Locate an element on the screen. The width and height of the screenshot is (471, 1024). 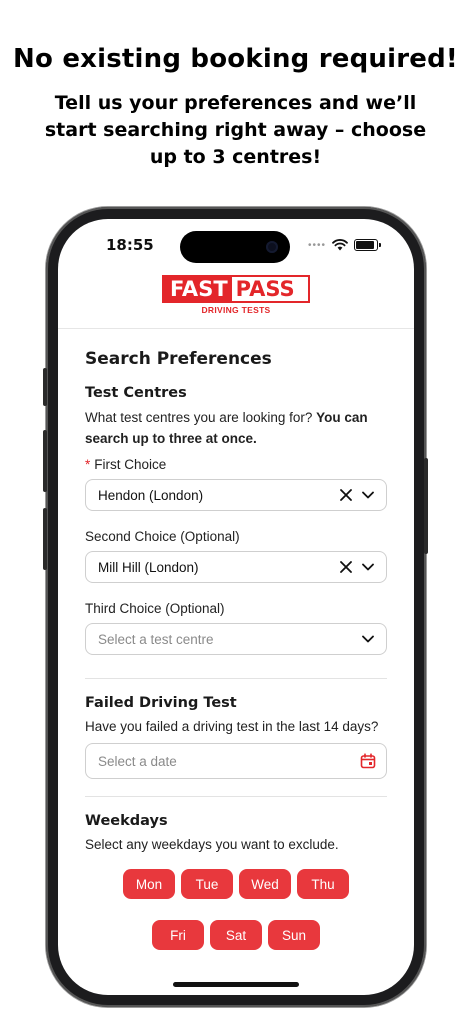
wifi-icon is located at coordinates (340, 245).